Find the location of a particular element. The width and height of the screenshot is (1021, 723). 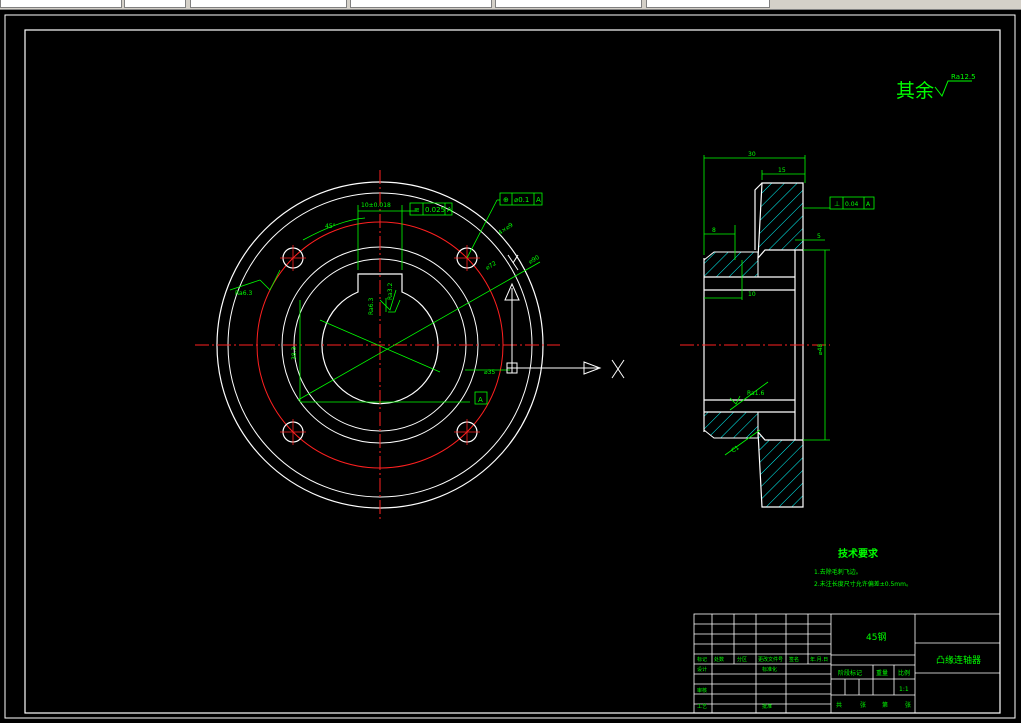

header-cell: 签名 is located at coordinates (794, 659).